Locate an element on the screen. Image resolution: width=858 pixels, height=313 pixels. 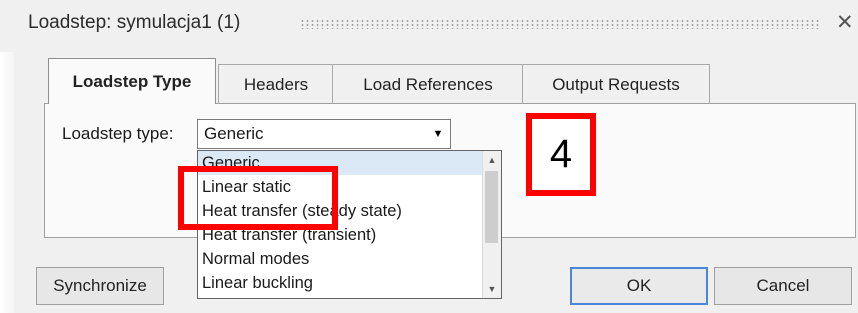
synchronize-button-label: Synchronize is located at coordinates (100, 285).